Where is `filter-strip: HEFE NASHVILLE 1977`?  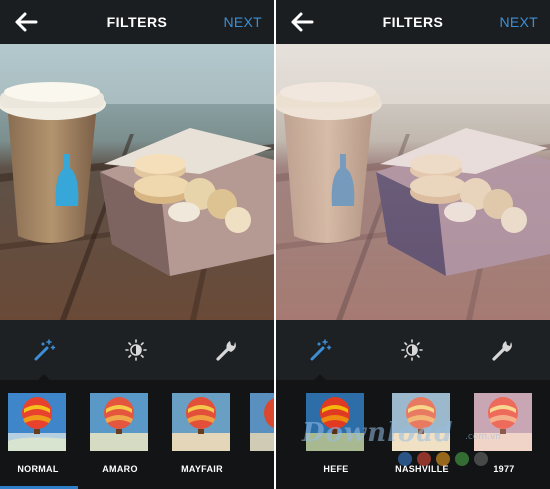
filter-strip: HEFE NASHVILLE 1977 is located at coordinates (413, 434).